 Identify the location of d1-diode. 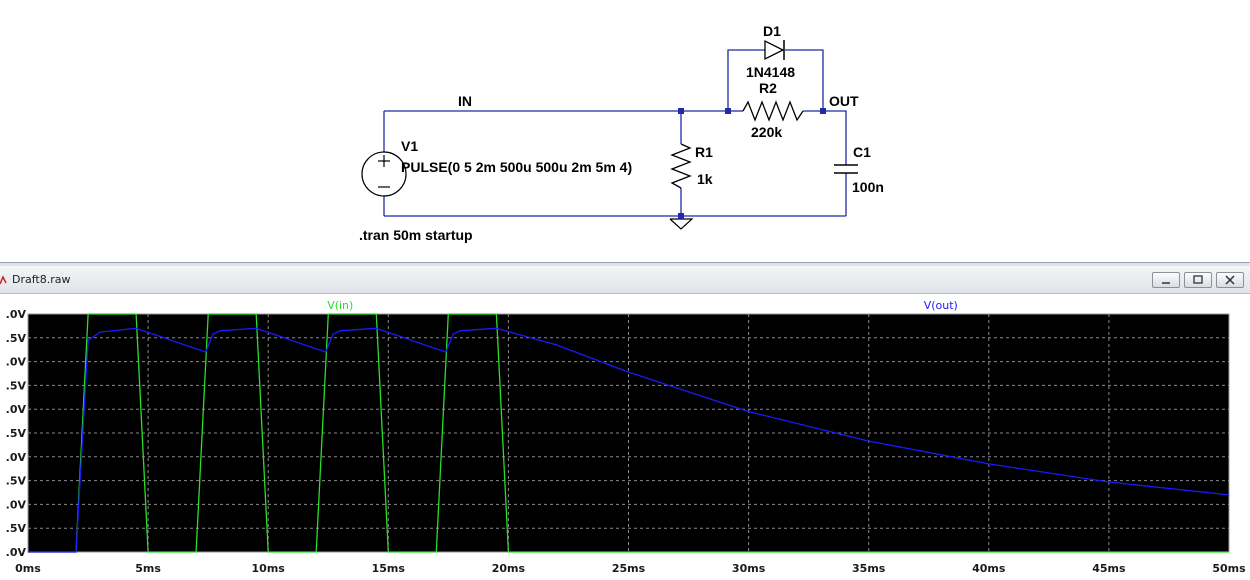
(774, 50).